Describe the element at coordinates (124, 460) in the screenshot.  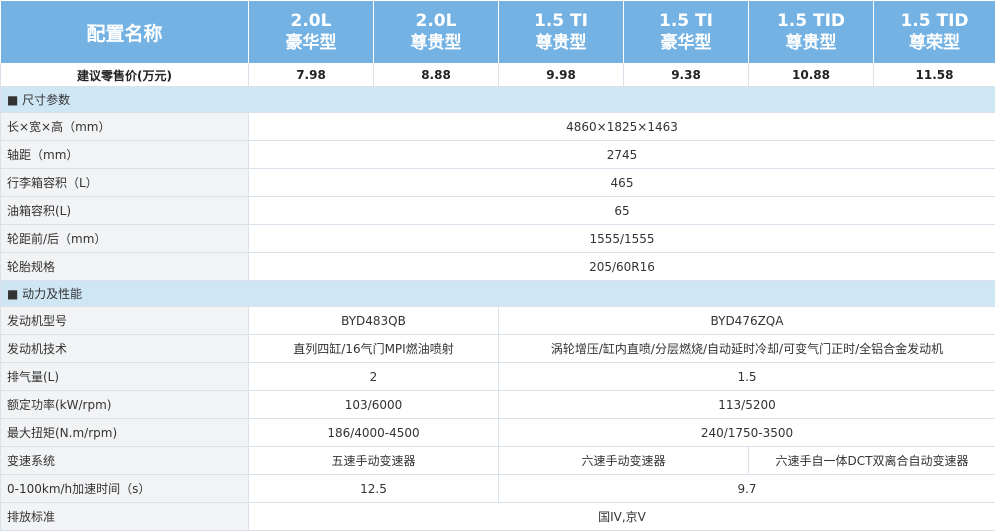
I see `row-label: 变速系统` at that location.